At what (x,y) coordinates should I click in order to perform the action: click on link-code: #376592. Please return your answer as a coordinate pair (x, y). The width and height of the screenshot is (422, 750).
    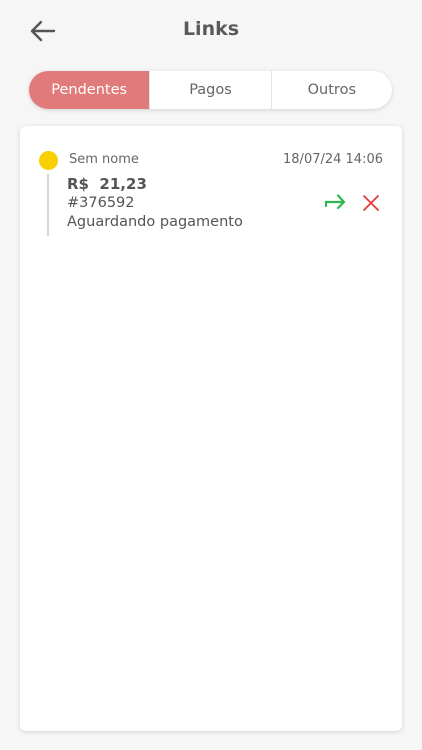
    Looking at the image, I should click on (101, 203).